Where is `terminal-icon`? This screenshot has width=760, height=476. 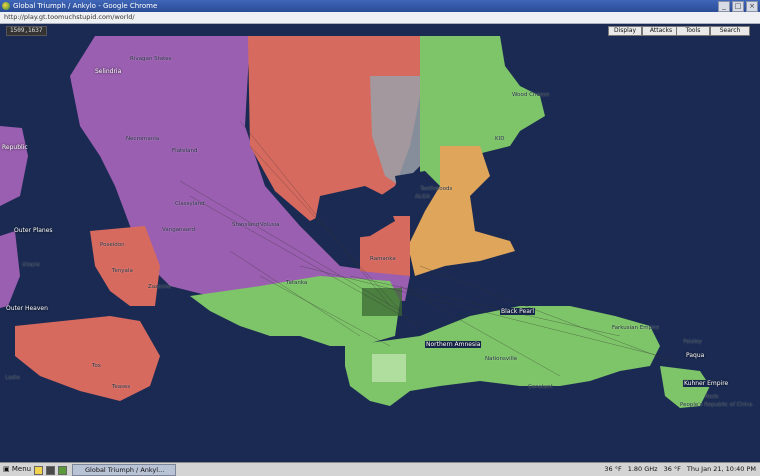 terminal-icon is located at coordinates (50, 470).